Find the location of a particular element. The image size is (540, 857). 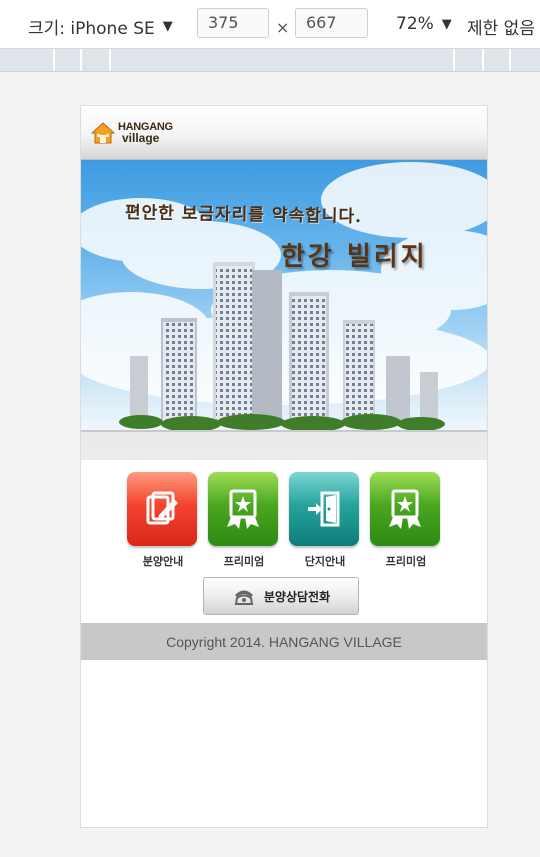

height-input: 667 is located at coordinates (331, 23).